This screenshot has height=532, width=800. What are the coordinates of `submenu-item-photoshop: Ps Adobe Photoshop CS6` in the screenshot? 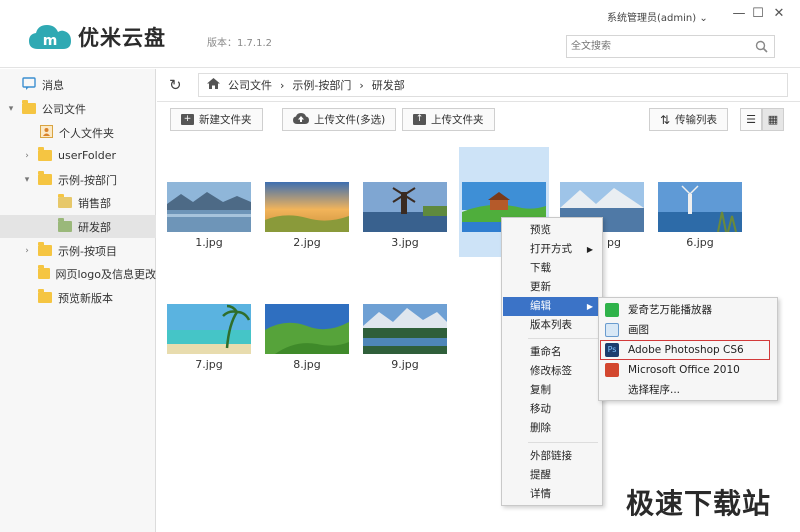 It's located at (685, 350).